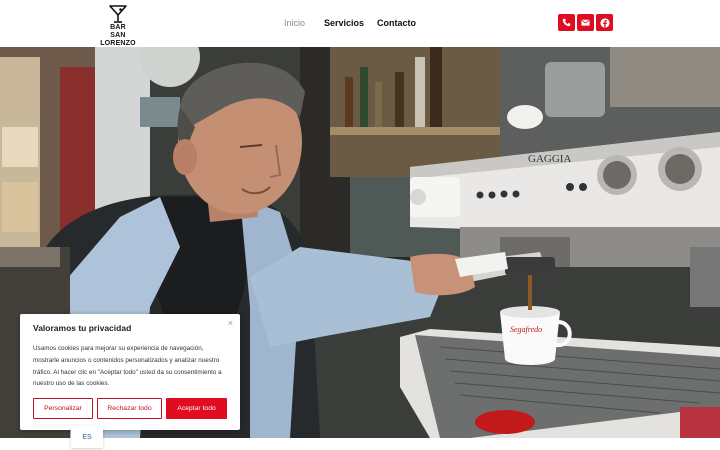 This screenshot has height=450, width=720. Describe the element at coordinates (118, 14) in the screenshot. I see `martini-glass-icon` at that location.